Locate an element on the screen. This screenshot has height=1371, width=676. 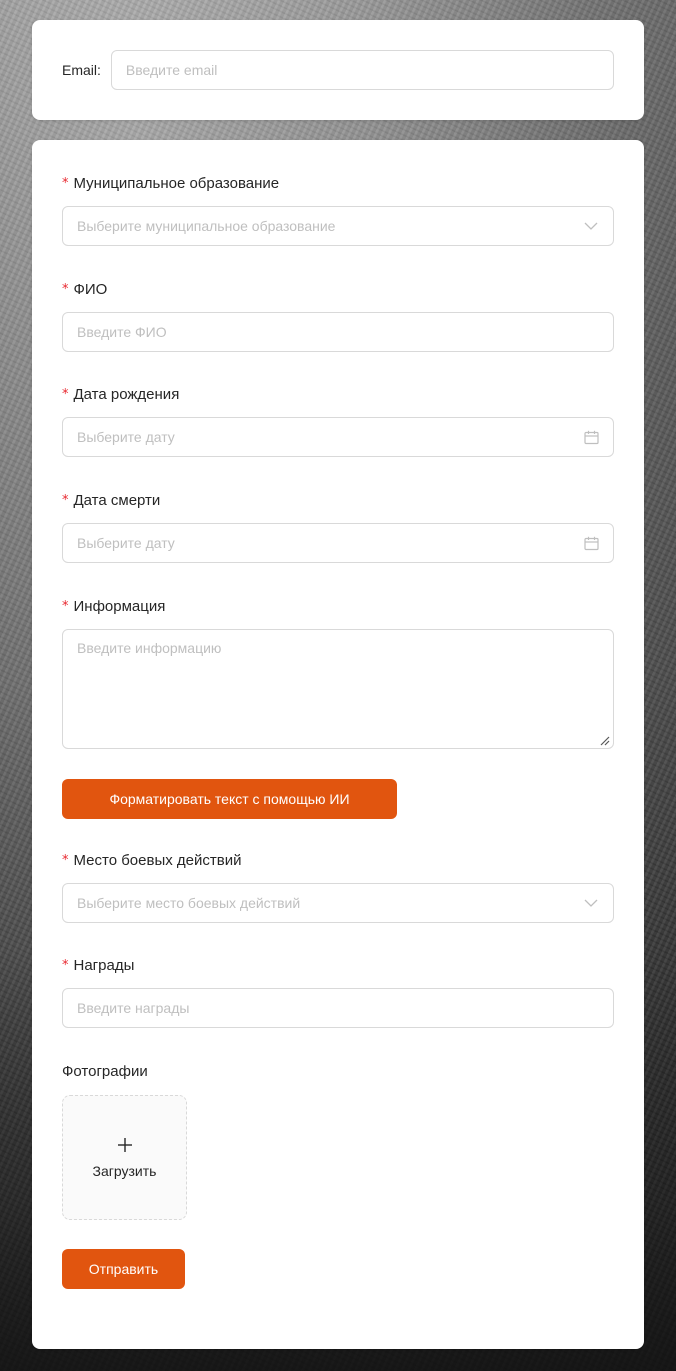
submit-button: Отправить is located at coordinates (123, 1269).